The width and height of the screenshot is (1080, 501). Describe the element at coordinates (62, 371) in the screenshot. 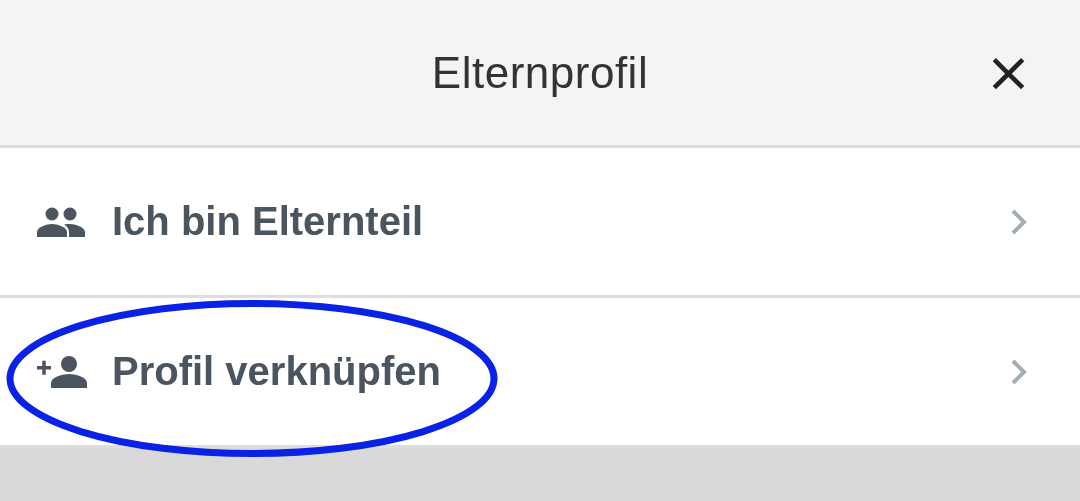

I see `add-person-icon` at that location.